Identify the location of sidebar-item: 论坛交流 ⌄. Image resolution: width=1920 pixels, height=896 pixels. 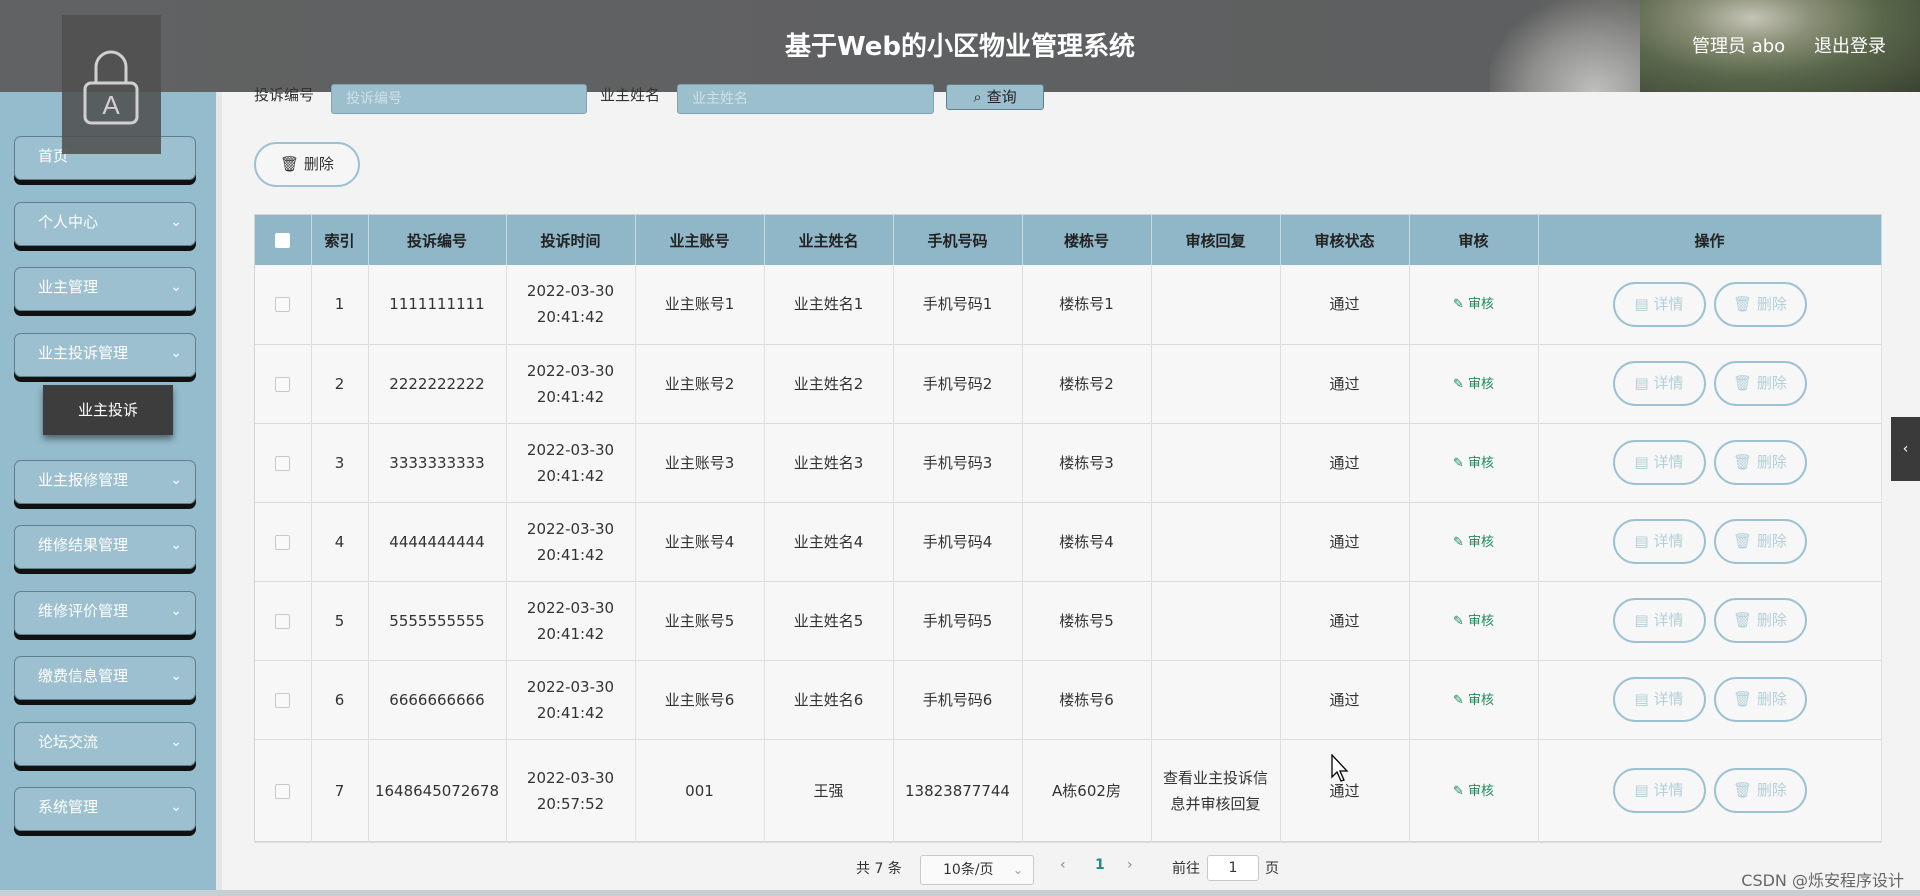
(105, 744).